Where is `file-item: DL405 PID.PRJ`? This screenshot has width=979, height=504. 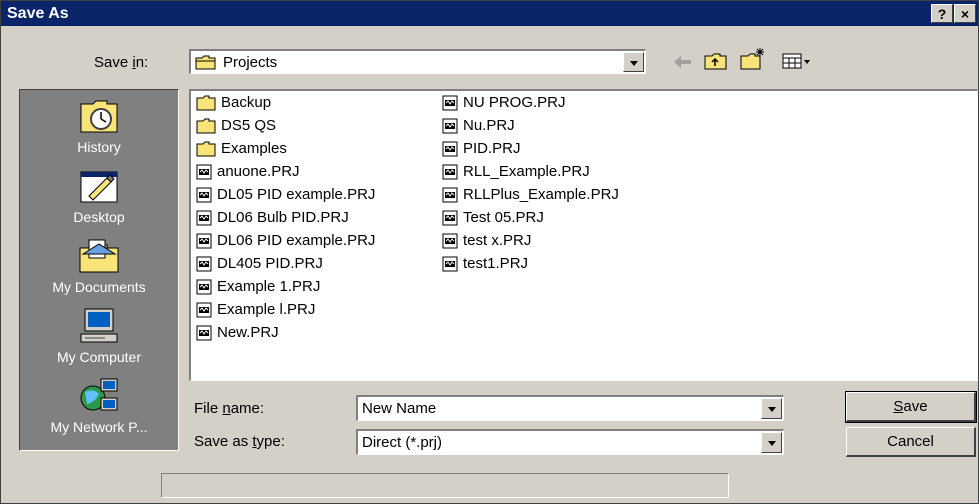 file-item: DL405 PID.PRJ is located at coordinates (259, 264).